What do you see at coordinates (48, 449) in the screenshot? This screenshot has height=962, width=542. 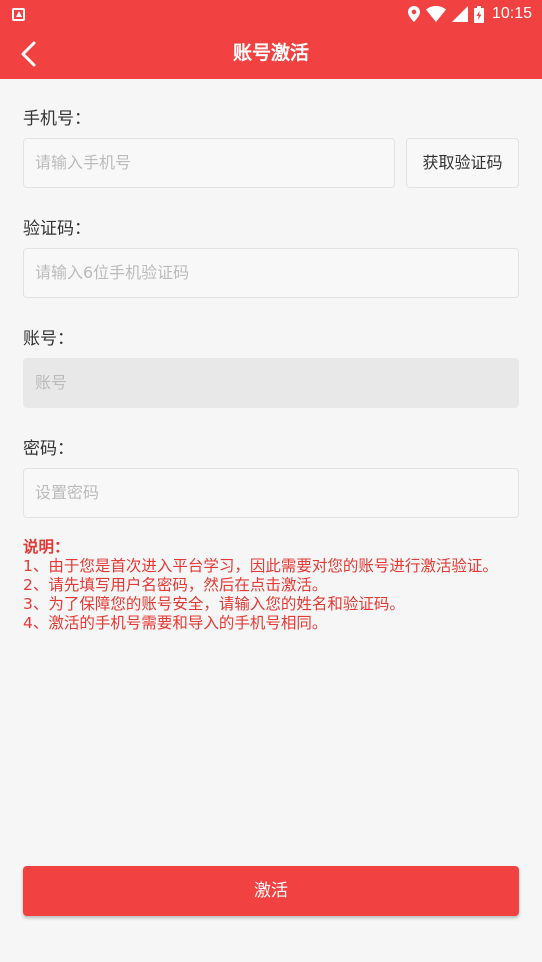 I see `password-label: 密码：` at bounding box center [48, 449].